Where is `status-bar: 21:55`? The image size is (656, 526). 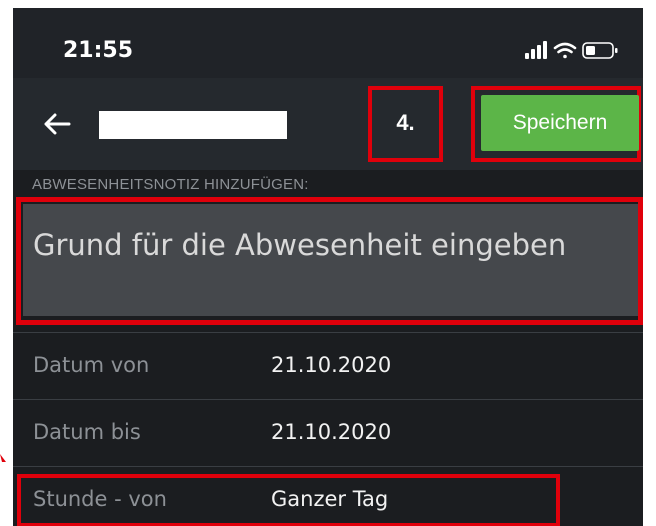 status-bar: 21:55 is located at coordinates (328, 43).